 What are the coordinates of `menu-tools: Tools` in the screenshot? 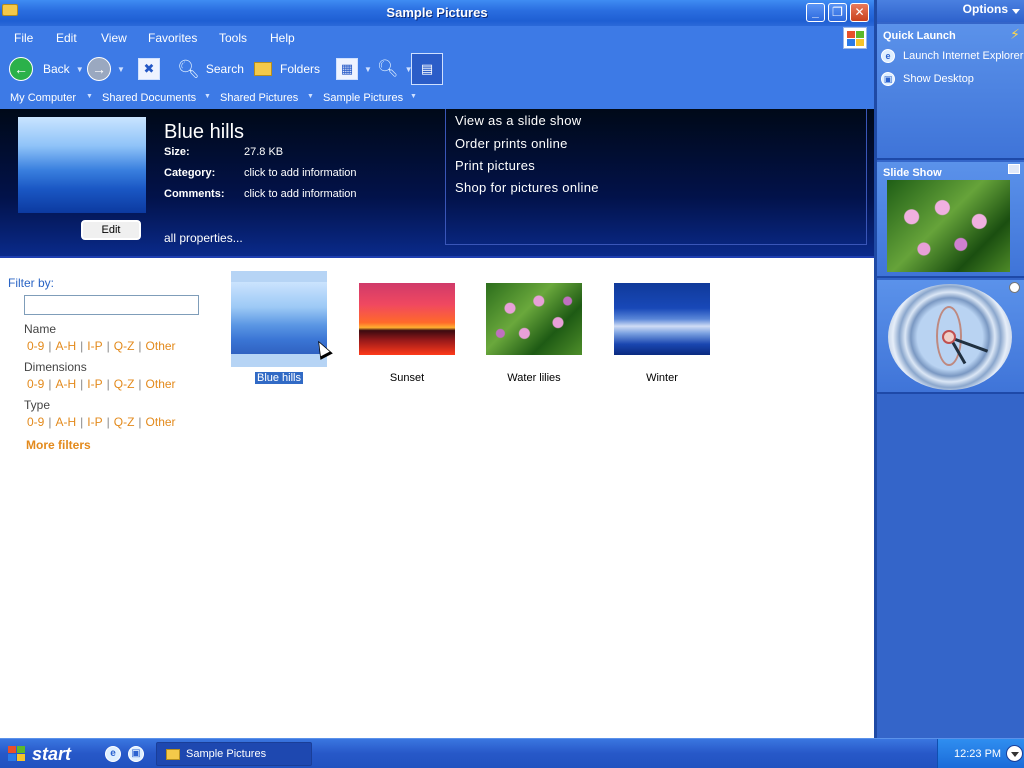 It's located at (233, 38).